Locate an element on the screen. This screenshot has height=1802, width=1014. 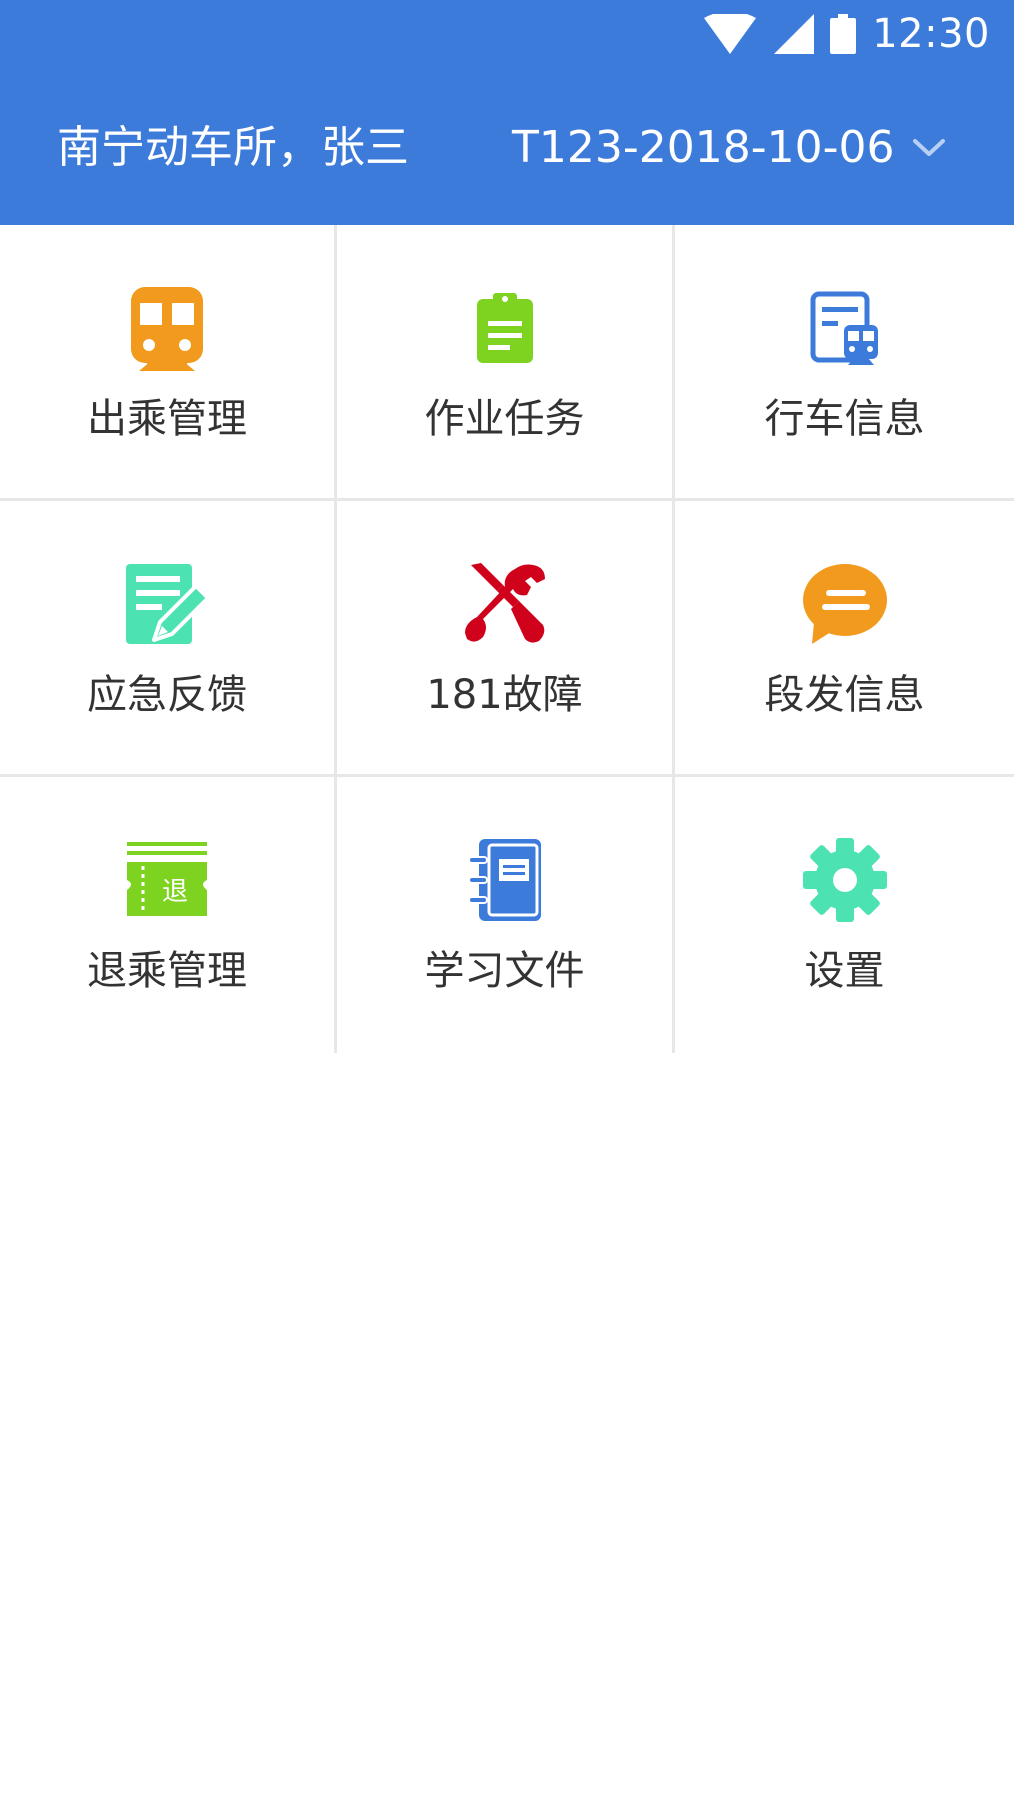
gear-icon is located at coordinates (845, 880).